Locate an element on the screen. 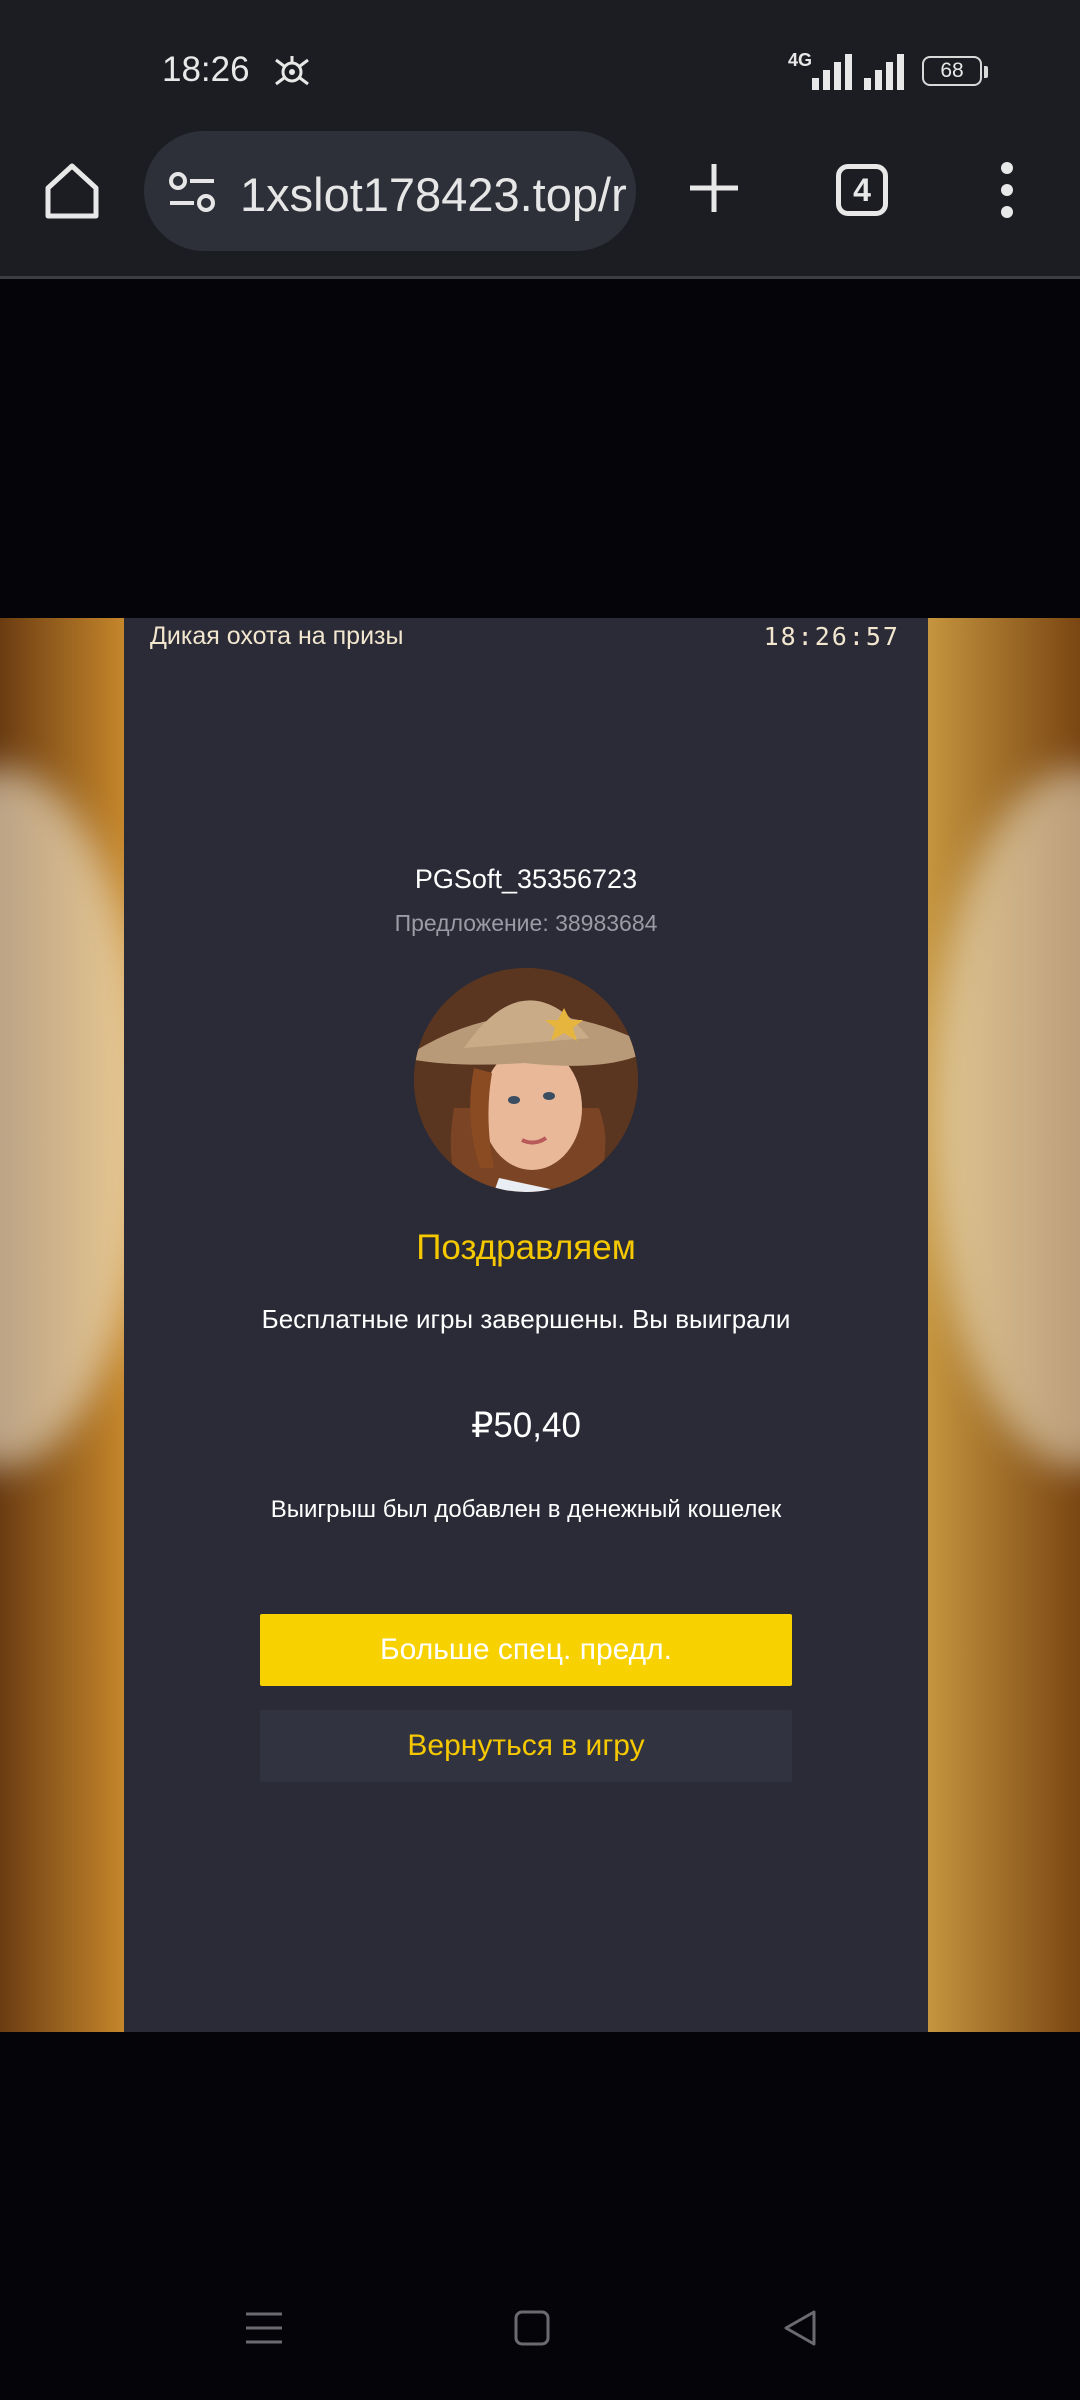  tune-icon is located at coordinates (192, 192).